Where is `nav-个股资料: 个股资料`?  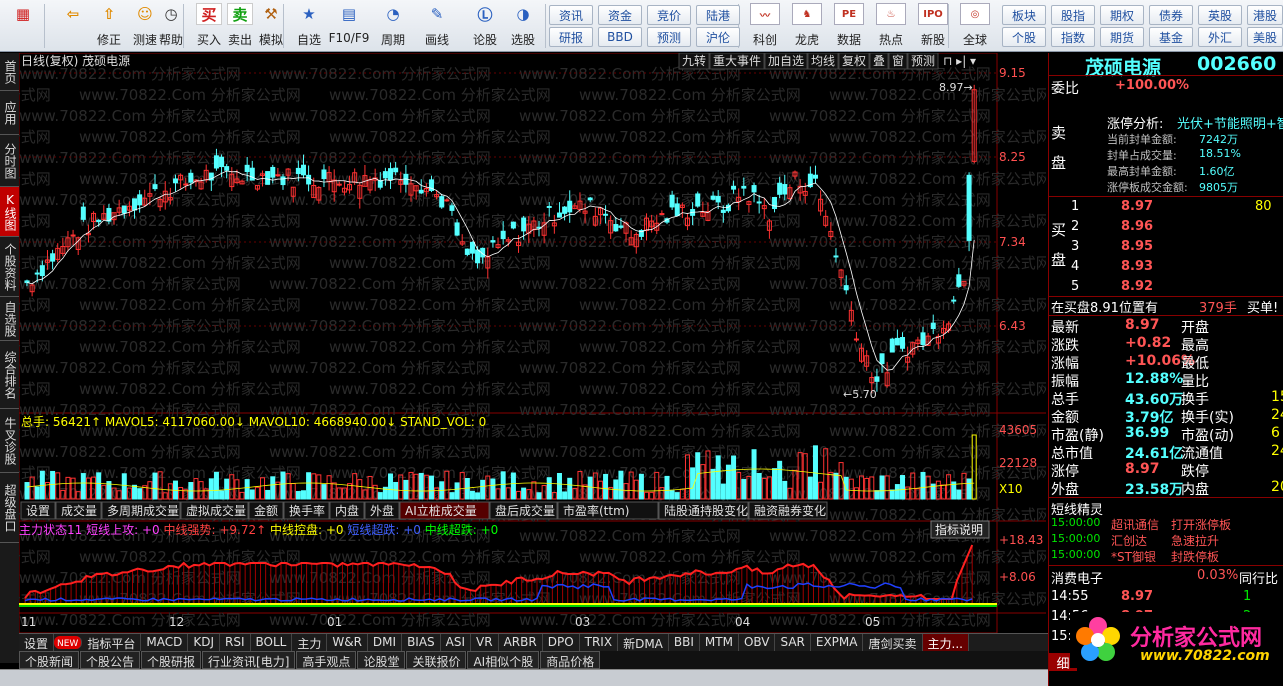 nav-个股资料: 个股资料 is located at coordinates (9, 267).